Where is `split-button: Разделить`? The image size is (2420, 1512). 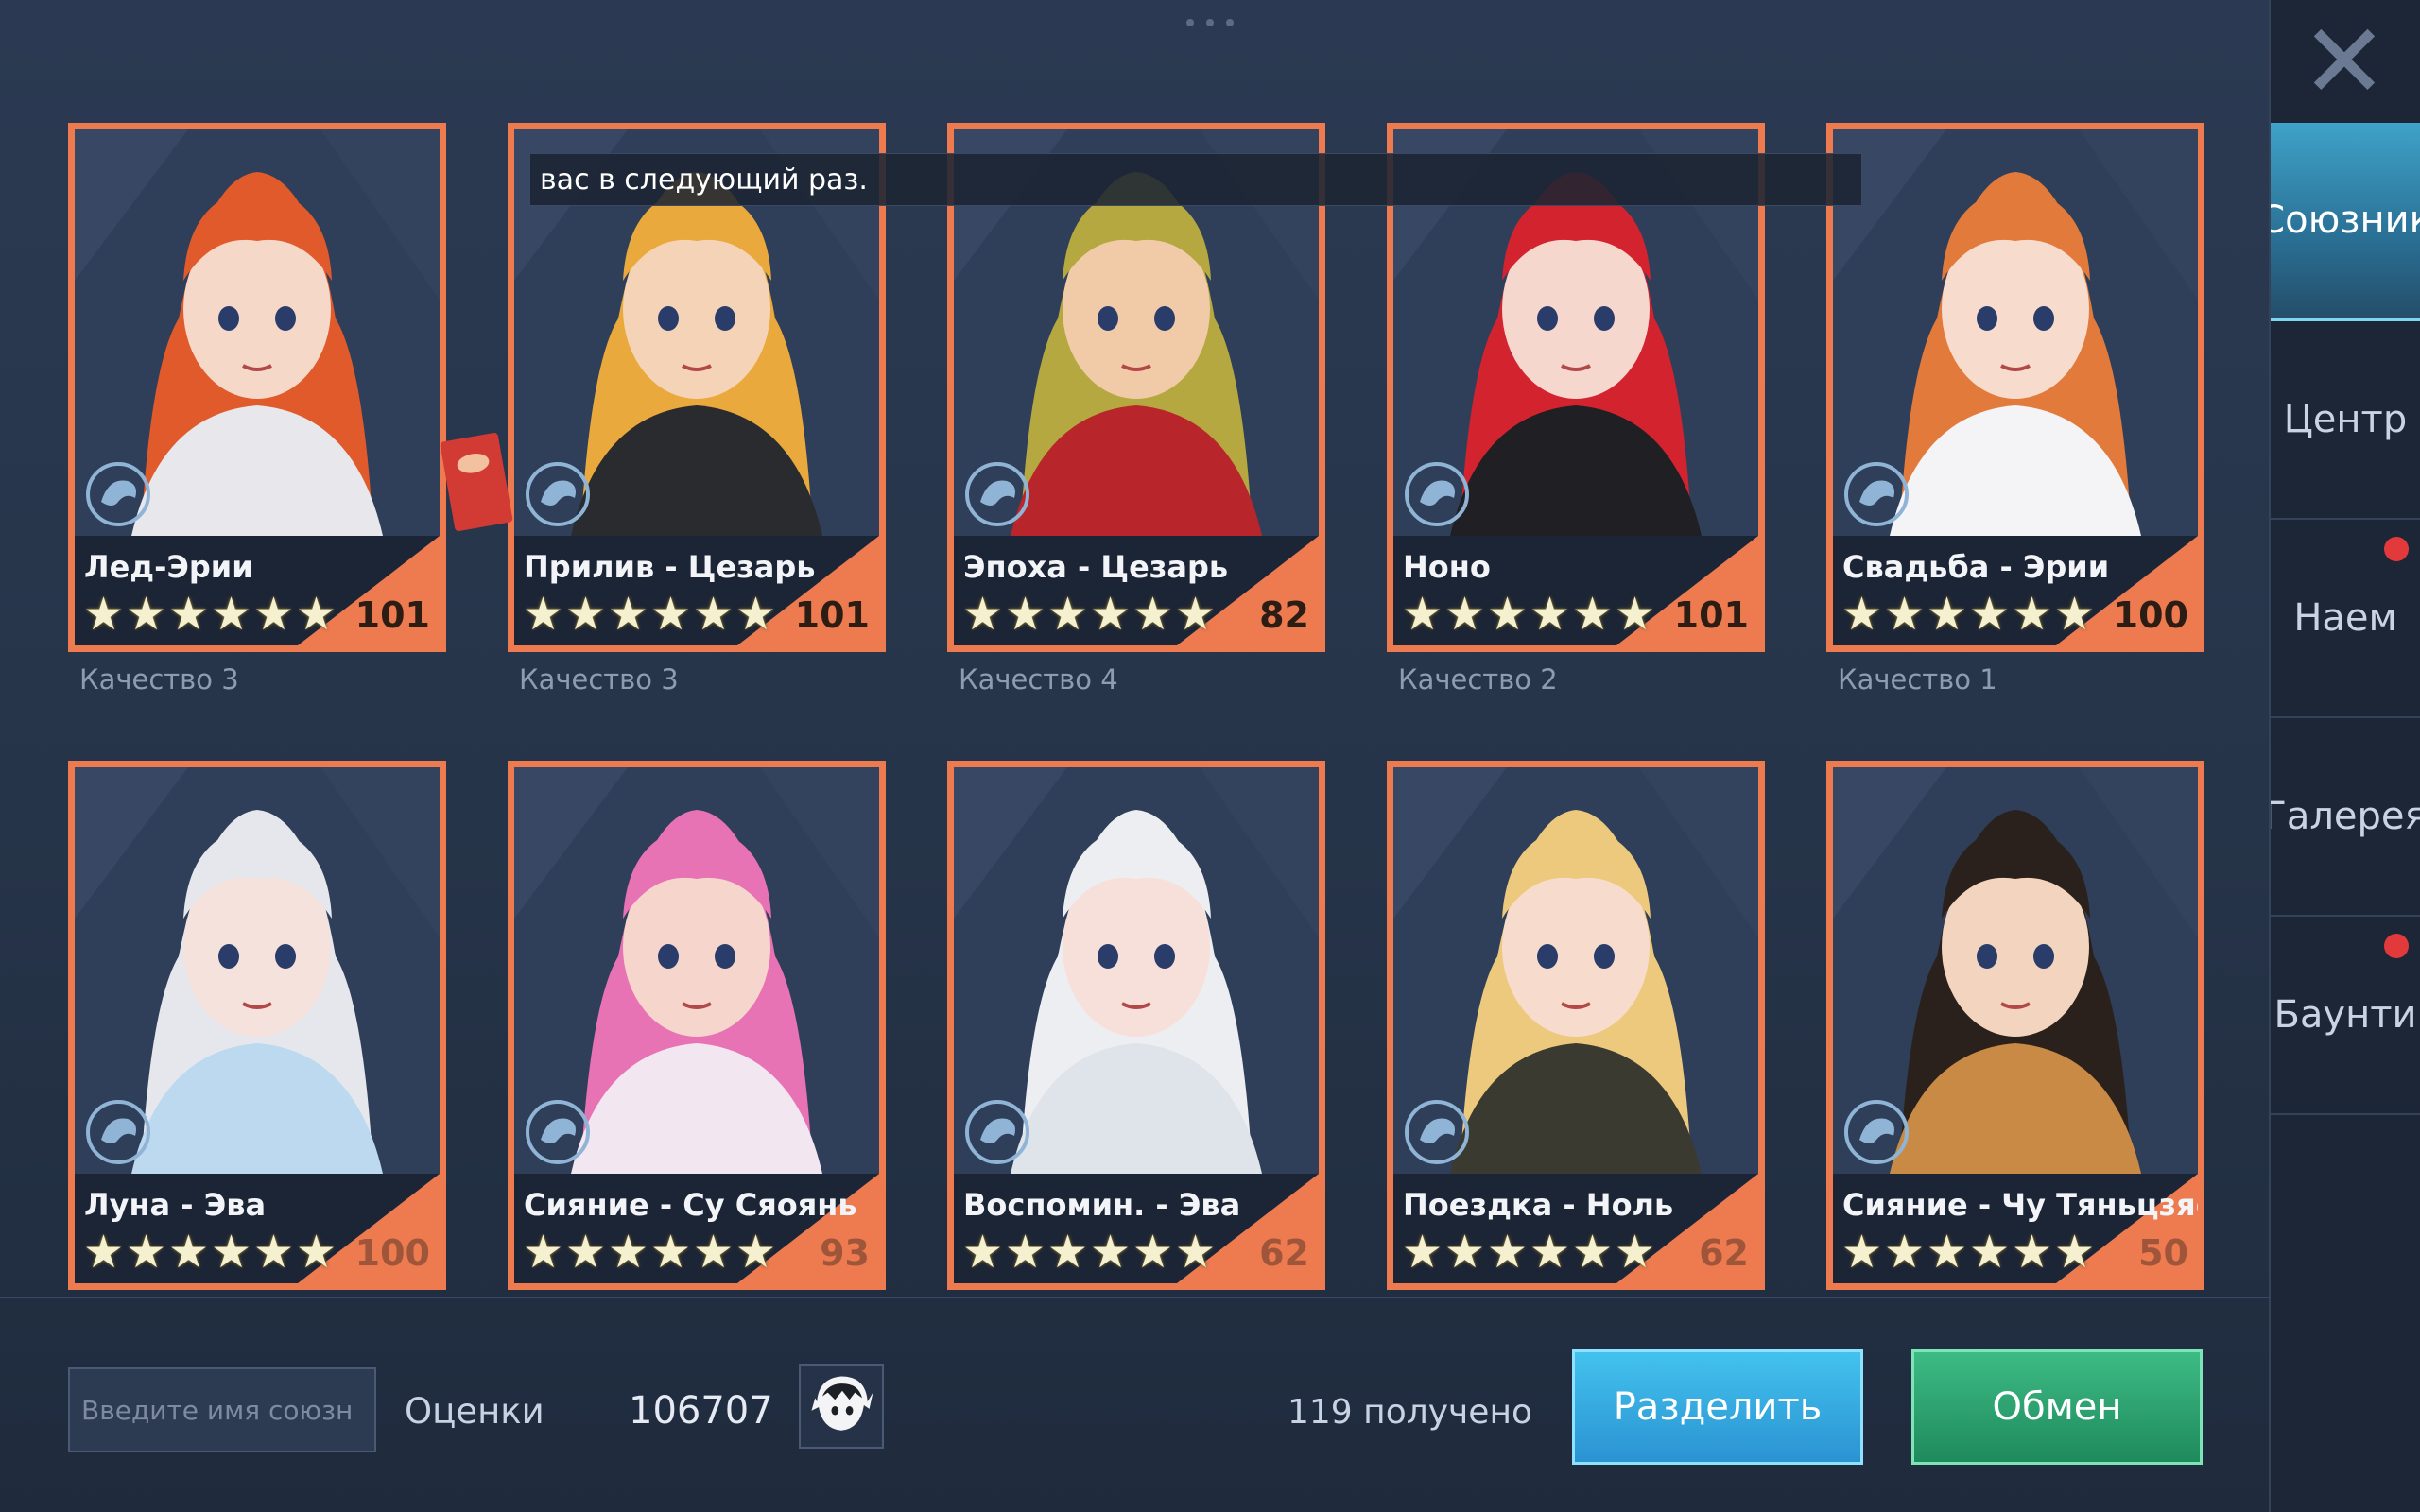 split-button: Разделить is located at coordinates (1717, 1407).